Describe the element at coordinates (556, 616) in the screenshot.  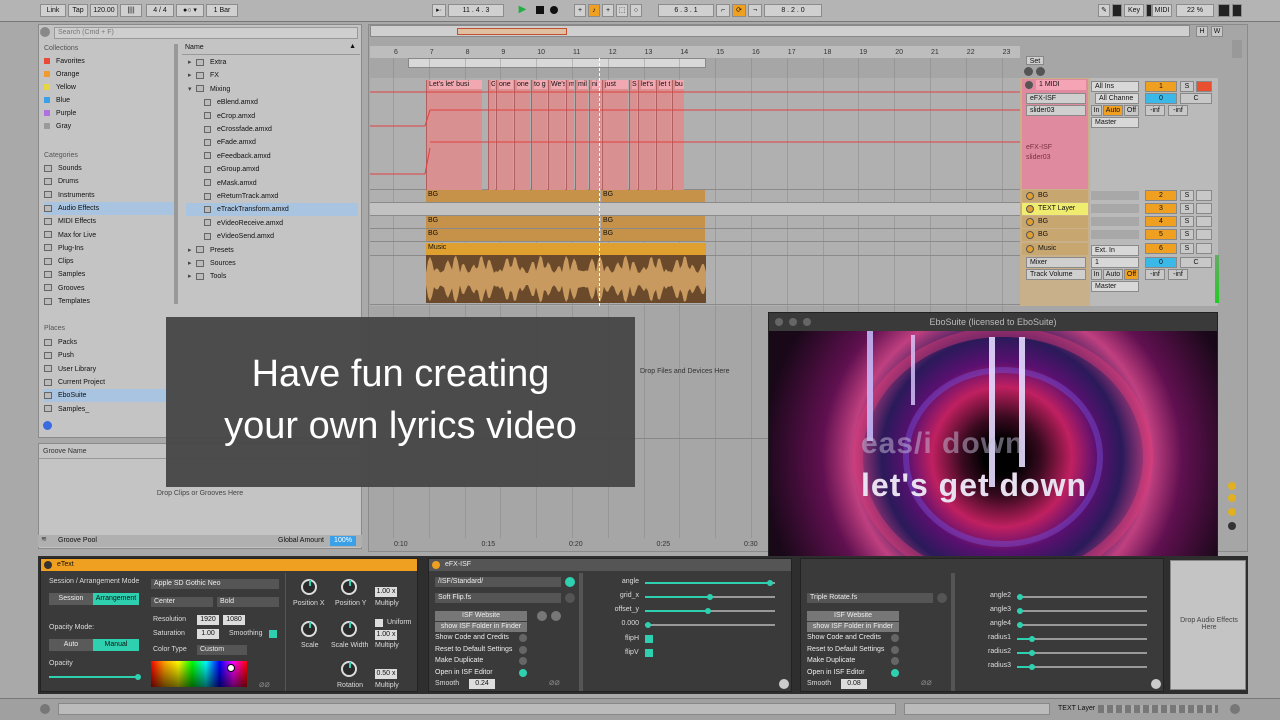
I see `isf1-next-icon` at that location.